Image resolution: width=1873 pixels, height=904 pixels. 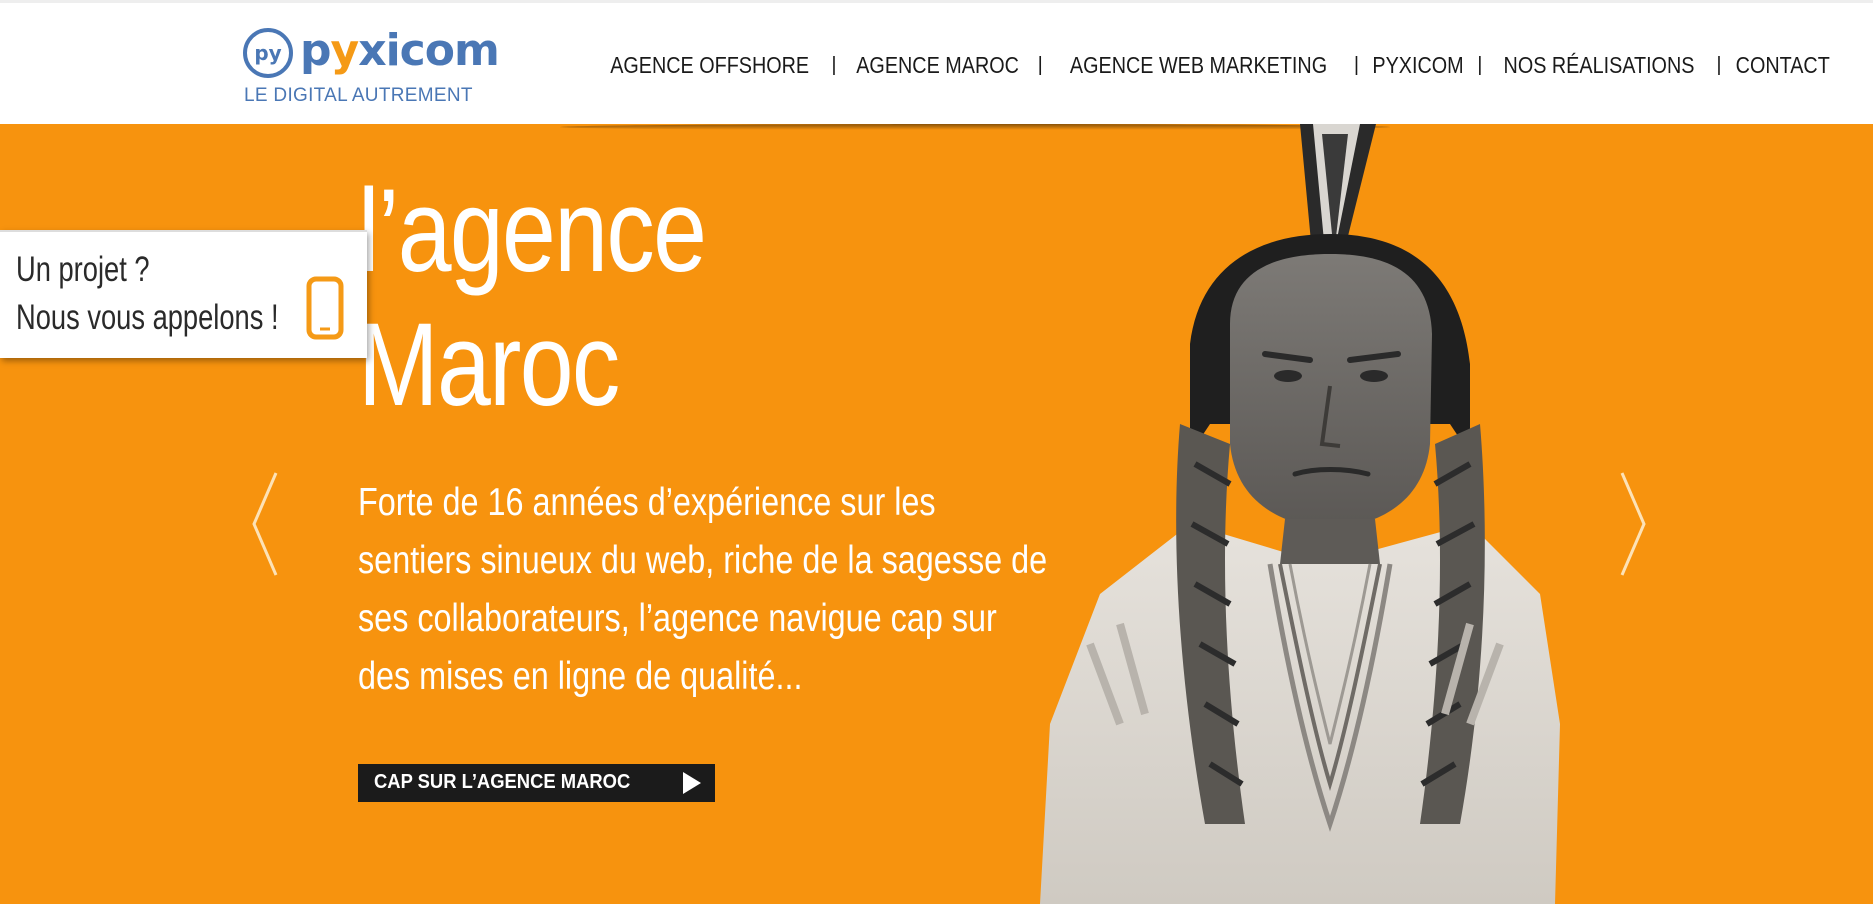 I want to click on chevron-left-icon, so click(x=266, y=524).